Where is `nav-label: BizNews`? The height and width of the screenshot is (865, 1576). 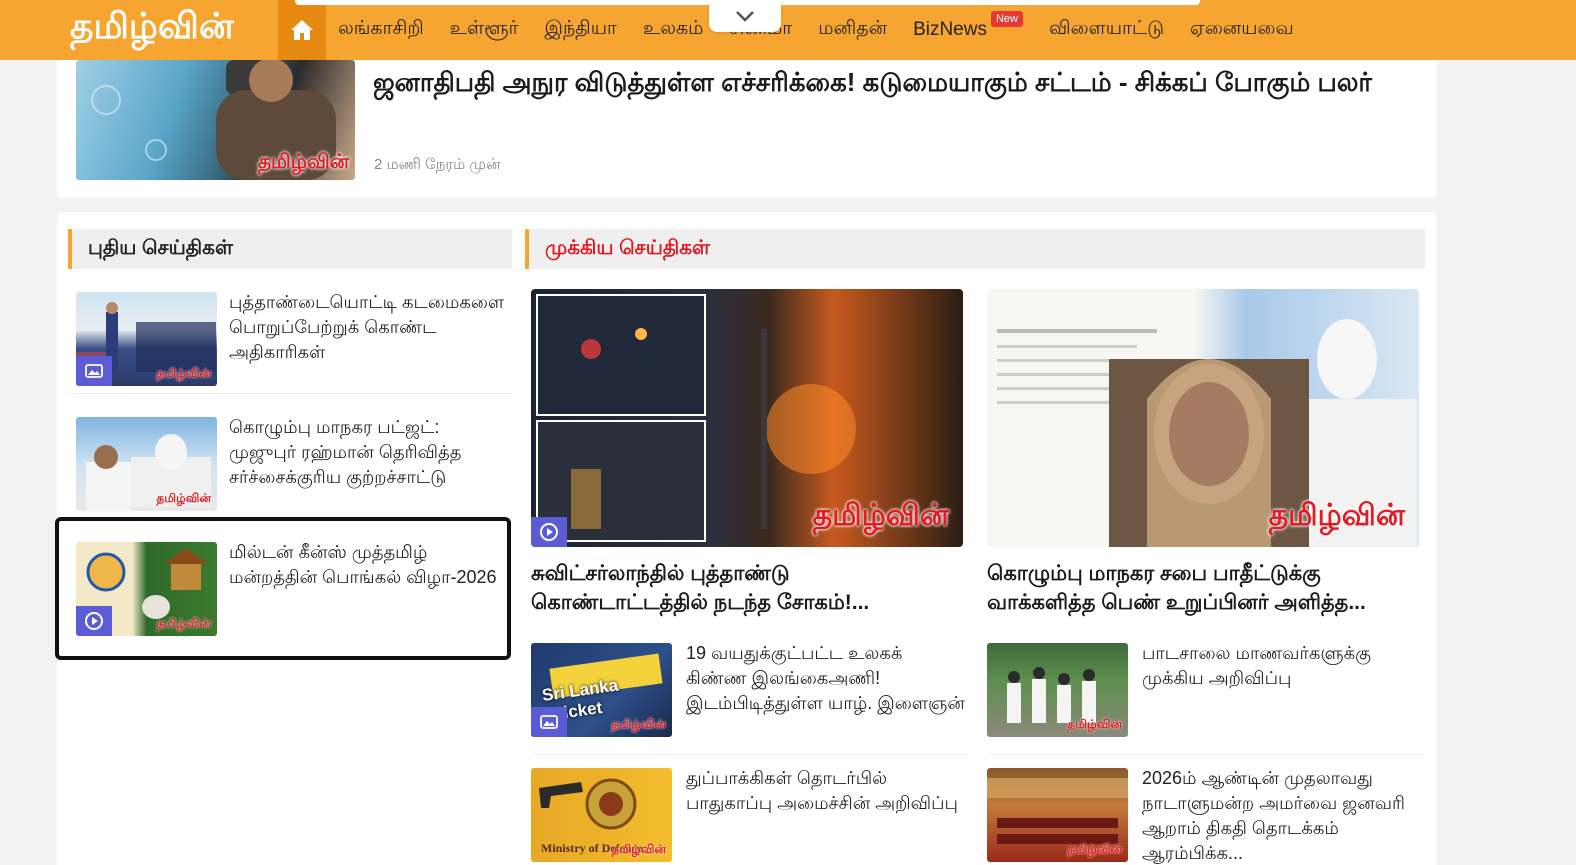 nav-label: BizNews is located at coordinates (950, 29).